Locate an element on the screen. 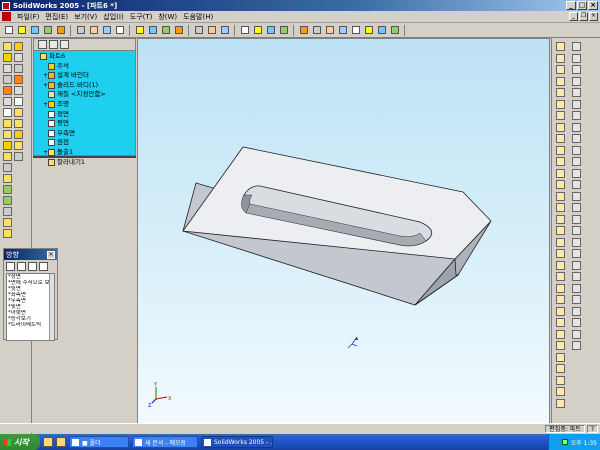  undo-icon is located at coordinates (119, 30).